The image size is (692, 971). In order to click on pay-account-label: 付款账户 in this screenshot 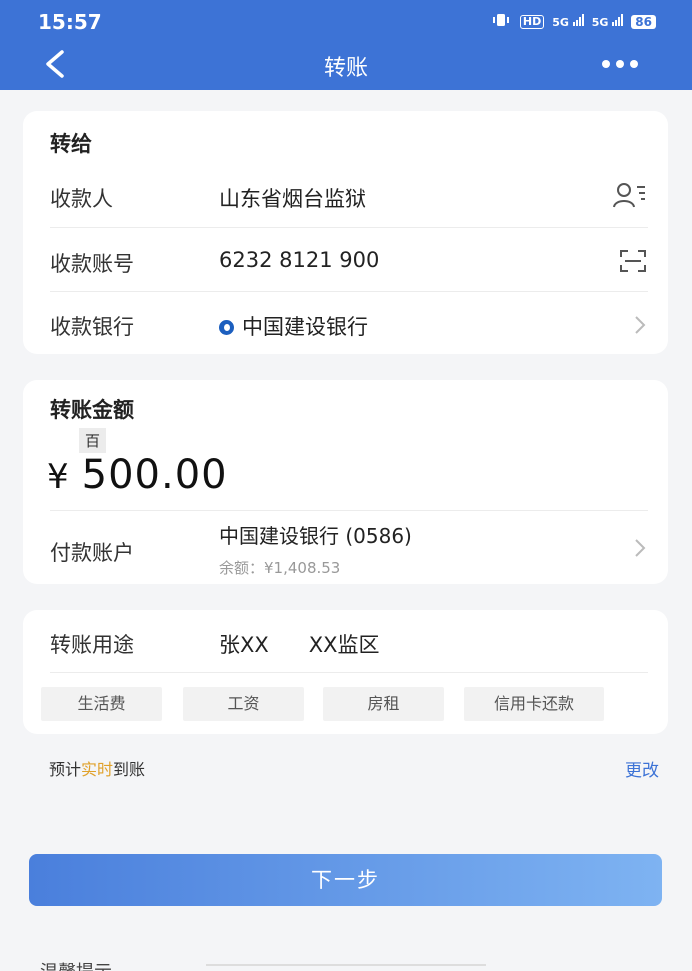, I will do `click(92, 553)`.